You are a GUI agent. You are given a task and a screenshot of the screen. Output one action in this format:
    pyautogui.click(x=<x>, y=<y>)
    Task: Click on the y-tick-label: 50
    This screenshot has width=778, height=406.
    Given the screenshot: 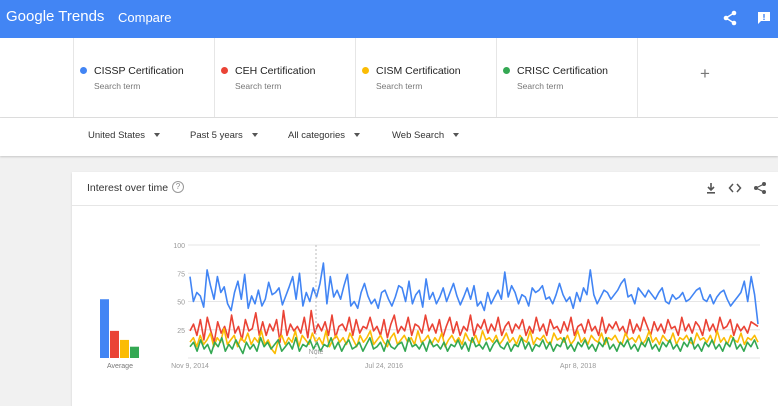 What is the action you would take?
    pyautogui.click(x=181, y=303)
    